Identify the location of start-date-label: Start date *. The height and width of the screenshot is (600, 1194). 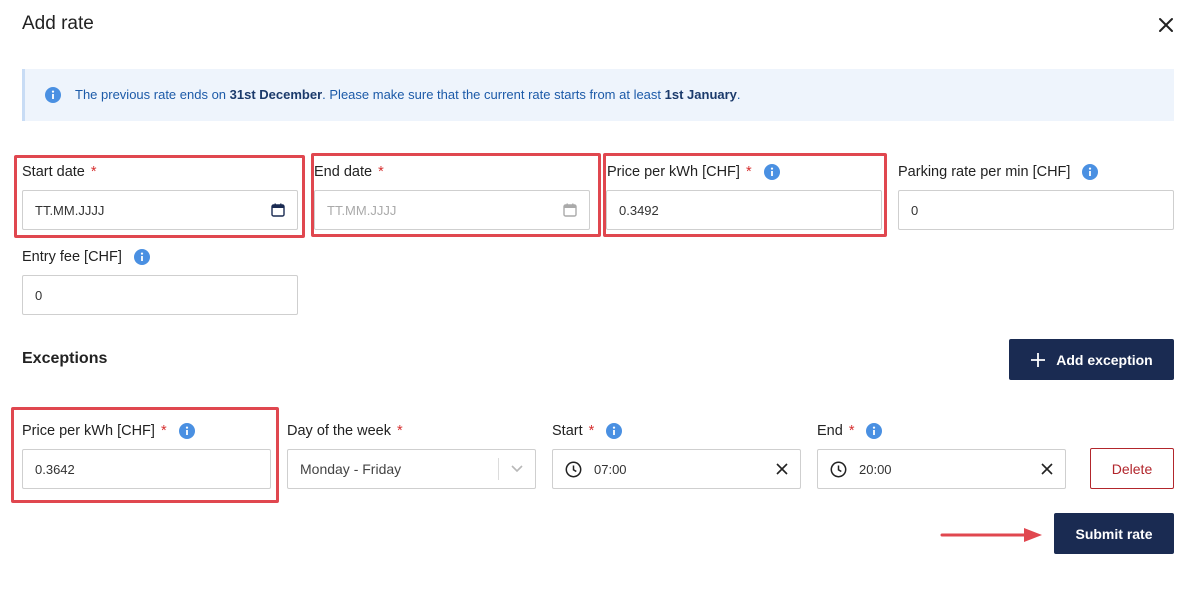
(59, 172).